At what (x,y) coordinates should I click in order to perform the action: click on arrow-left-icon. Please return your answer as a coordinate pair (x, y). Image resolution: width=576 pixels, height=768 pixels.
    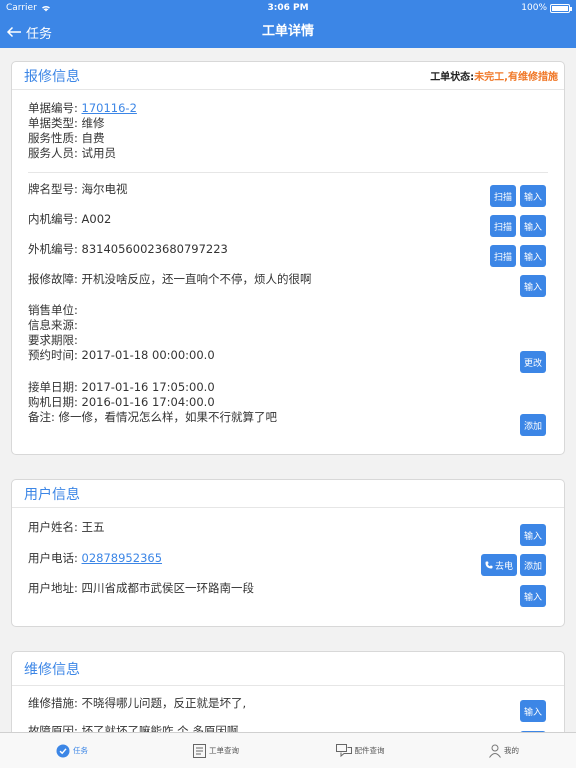
    Looking at the image, I should click on (13, 32).